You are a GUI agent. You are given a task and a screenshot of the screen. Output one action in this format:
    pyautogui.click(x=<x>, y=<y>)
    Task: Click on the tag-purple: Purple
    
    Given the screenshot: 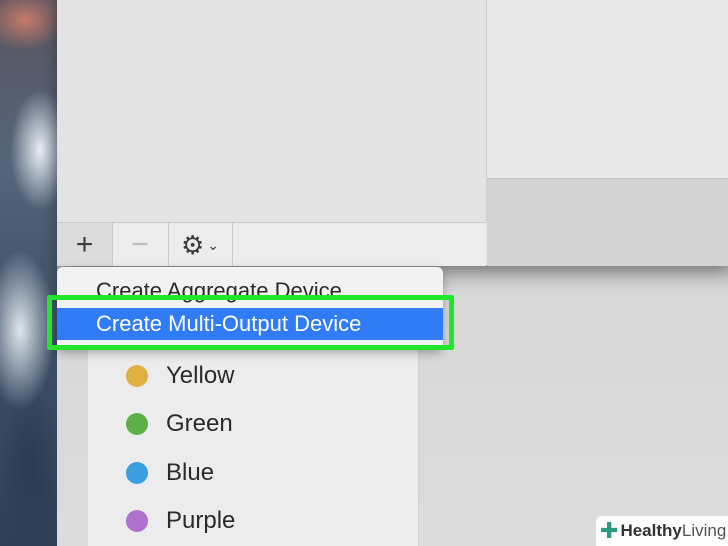 What is the action you would take?
    pyautogui.click(x=180, y=521)
    